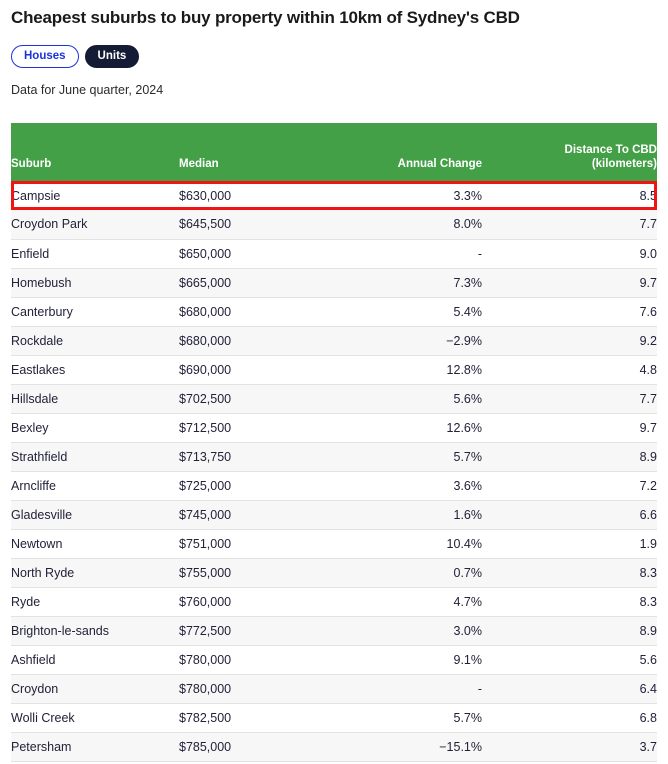 The height and width of the screenshot is (764, 668). What do you see at coordinates (334, 573) in the screenshot?
I see `table-row: North Ryde $755,000 0.7% 8.3` at bounding box center [334, 573].